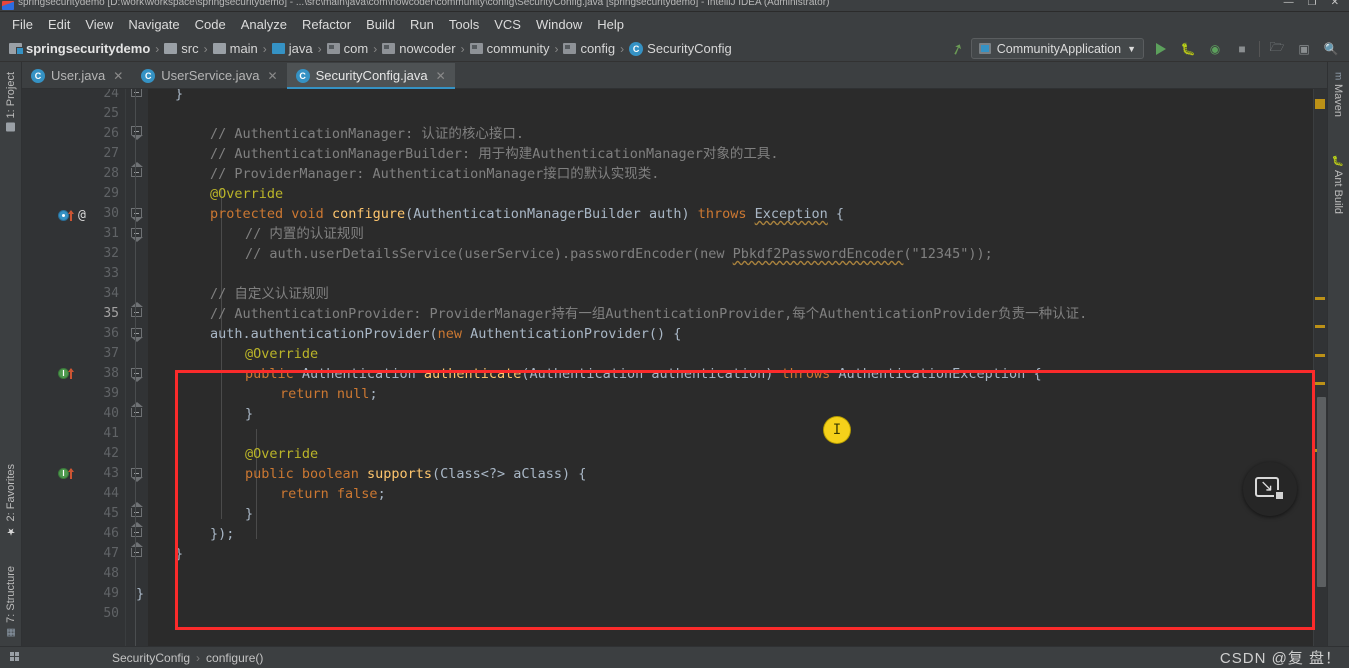 Image resolution: width=1349 pixels, height=668 pixels. Describe the element at coordinates (11, 602) in the screenshot. I see `sidebar-item-structure: ▦ 7: Structure` at that location.